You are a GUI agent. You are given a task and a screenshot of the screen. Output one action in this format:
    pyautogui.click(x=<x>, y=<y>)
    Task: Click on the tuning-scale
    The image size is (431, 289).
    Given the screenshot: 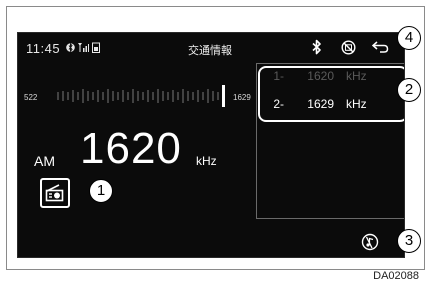 What is the action you would take?
    pyautogui.click(x=143, y=96)
    